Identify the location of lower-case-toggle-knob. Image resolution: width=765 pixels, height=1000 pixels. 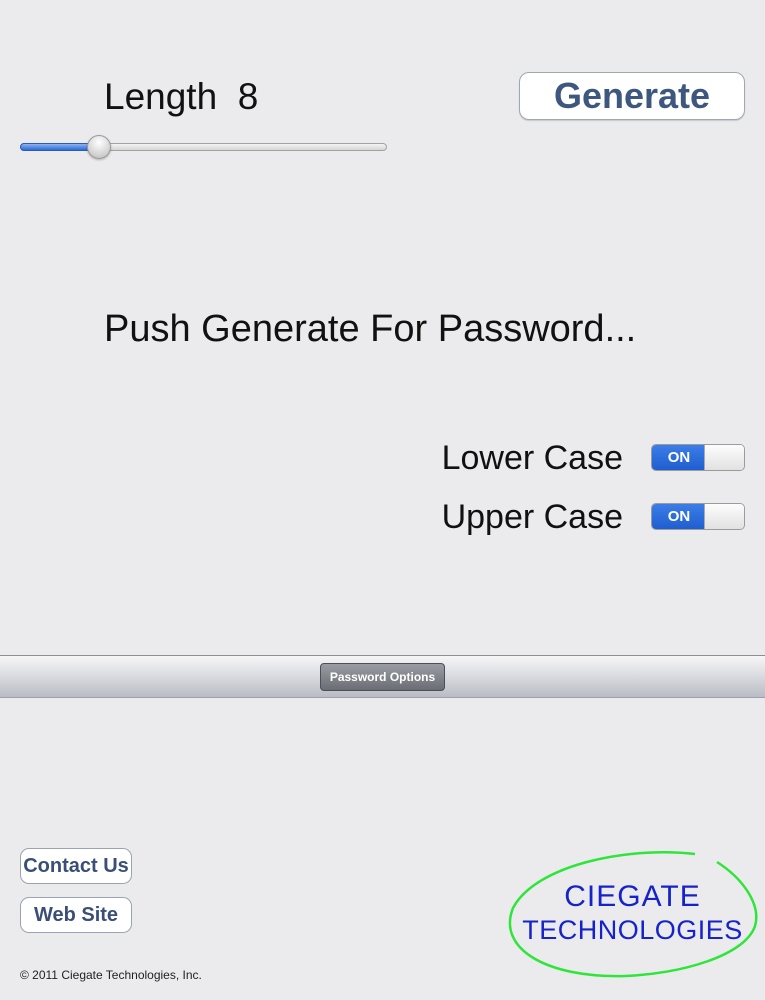
(724, 457).